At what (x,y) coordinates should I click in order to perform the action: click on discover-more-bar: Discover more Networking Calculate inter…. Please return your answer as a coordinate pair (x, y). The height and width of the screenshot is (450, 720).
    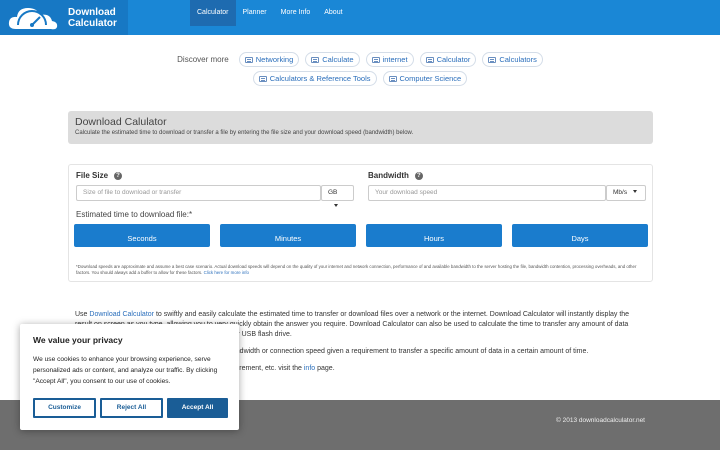
    Looking at the image, I should click on (360, 71).